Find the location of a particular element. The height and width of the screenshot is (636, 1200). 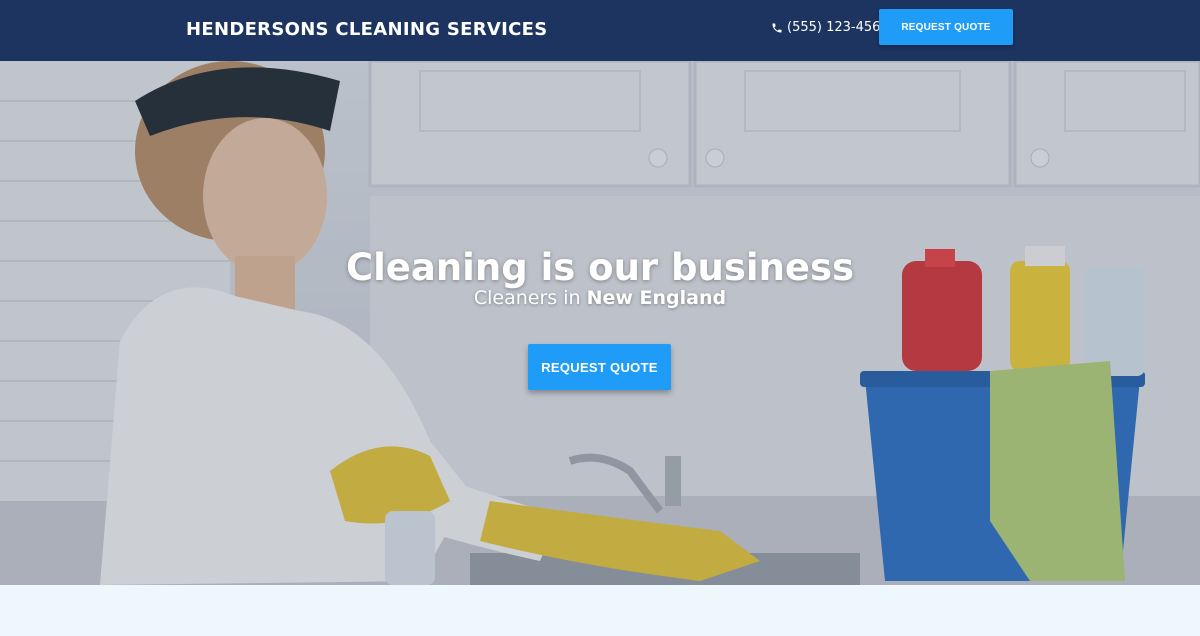

phone-number: (555) 123-4567 is located at coordinates (830, 27).